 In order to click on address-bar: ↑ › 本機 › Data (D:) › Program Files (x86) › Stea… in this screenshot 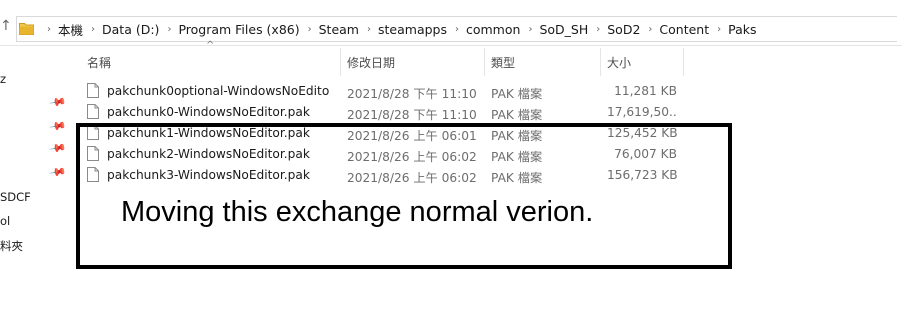, I will do `click(451, 27)`.